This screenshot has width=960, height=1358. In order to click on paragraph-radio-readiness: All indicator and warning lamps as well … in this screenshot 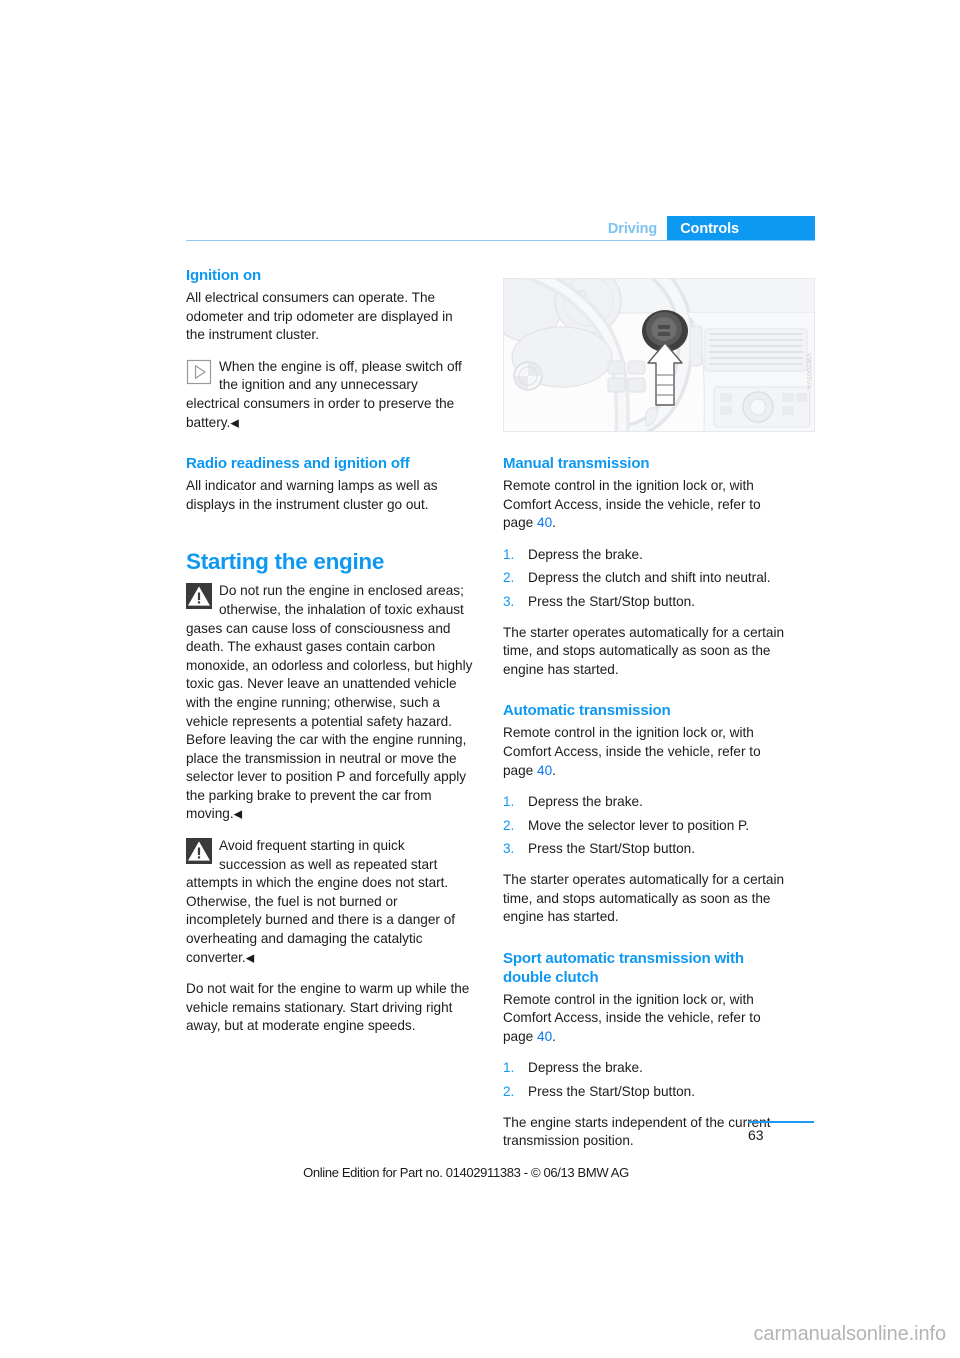, I will do `click(312, 495)`.